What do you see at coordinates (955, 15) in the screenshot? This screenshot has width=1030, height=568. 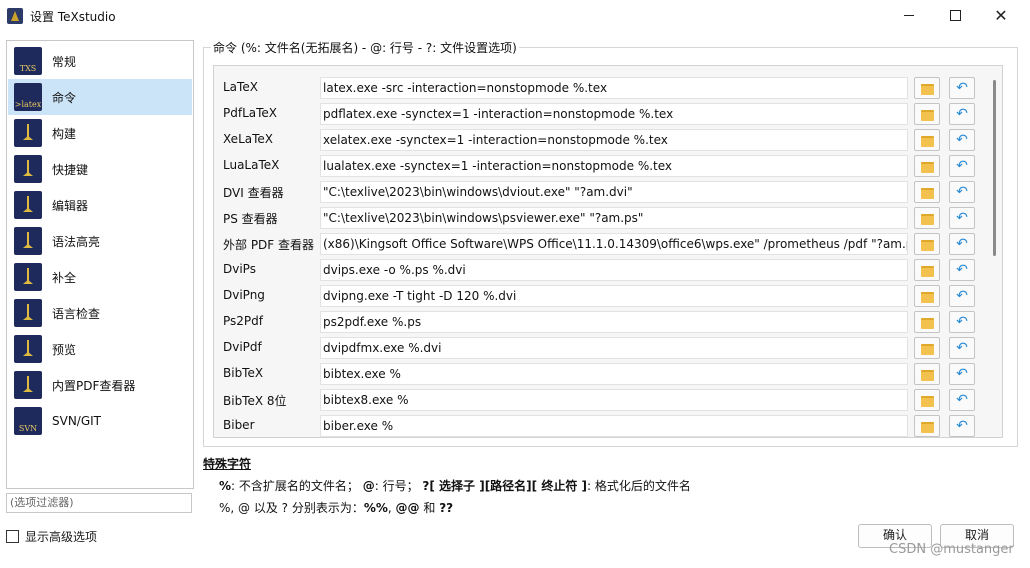 I see `maximize-button` at bounding box center [955, 15].